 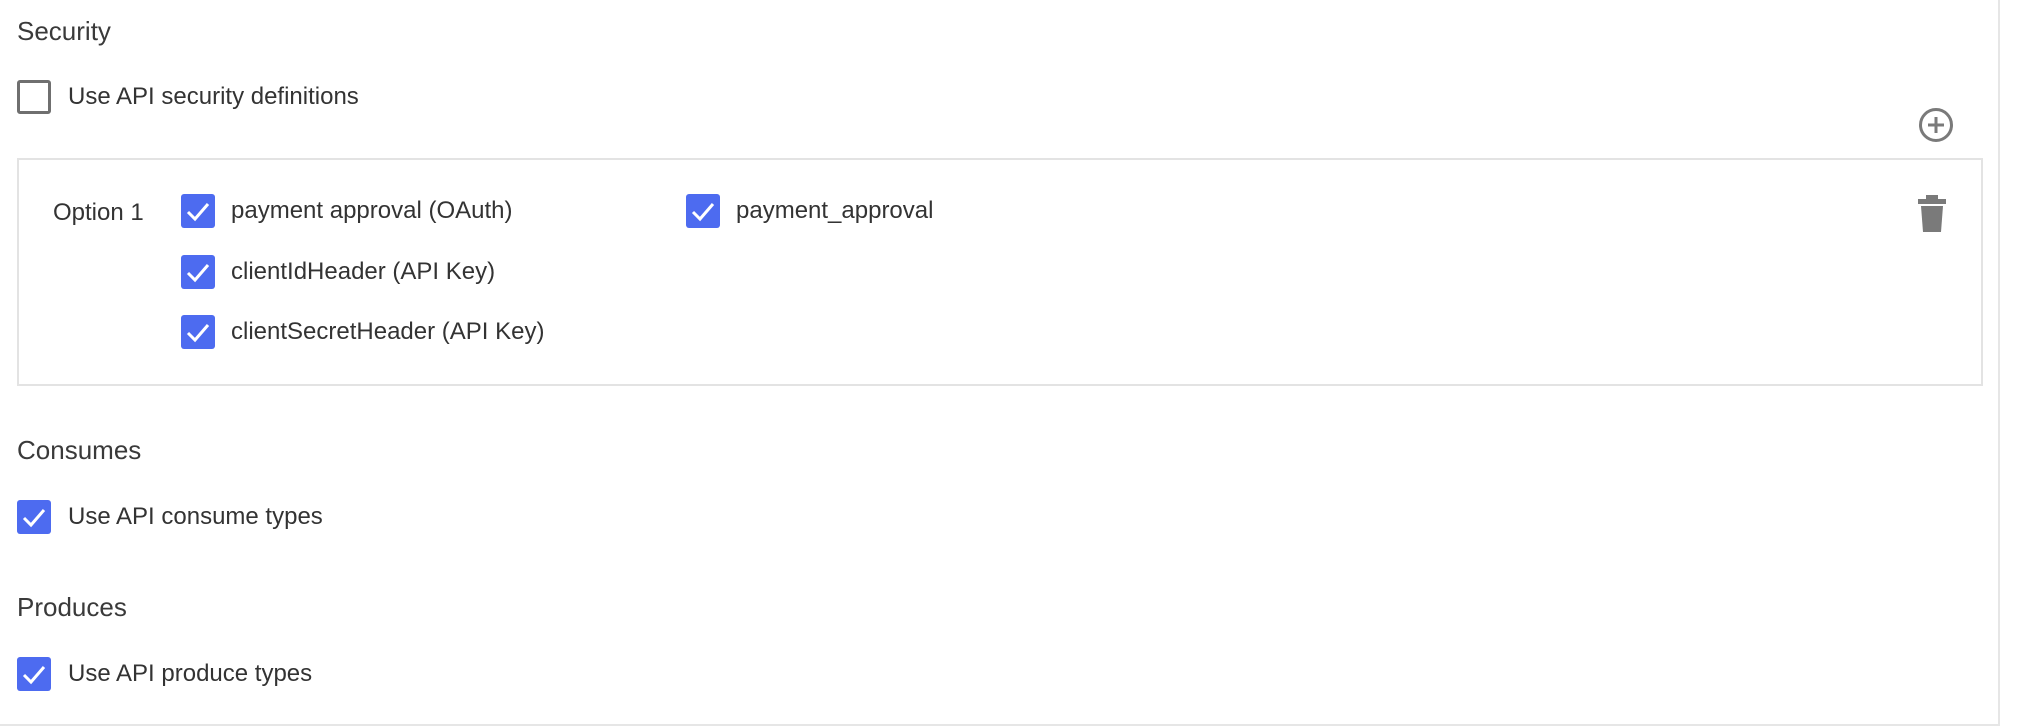 I want to click on add-option-button, so click(x=1936, y=125).